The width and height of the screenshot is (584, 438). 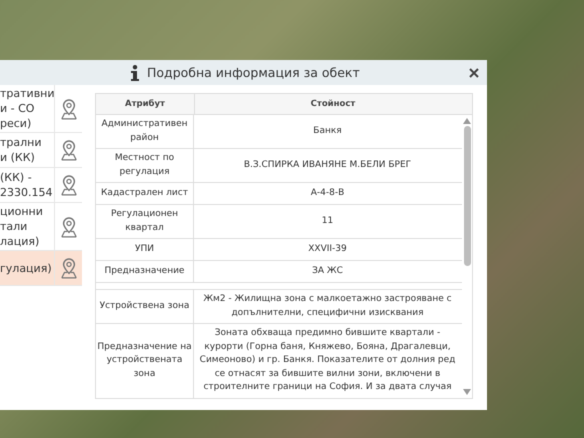 I want to click on table-cell: Предназначение на устройствената зона, so click(x=145, y=361).